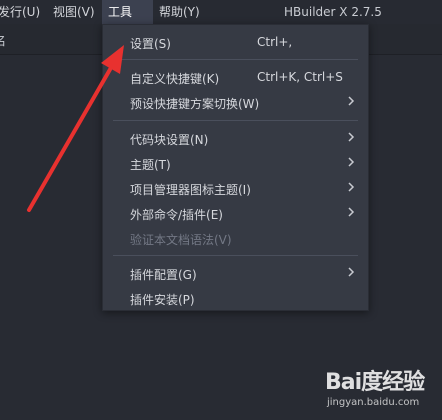 The image size is (442, 420). Describe the element at coordinates (75, 128) in the screenshot. I see `annotation-arrow-icon` at that location.